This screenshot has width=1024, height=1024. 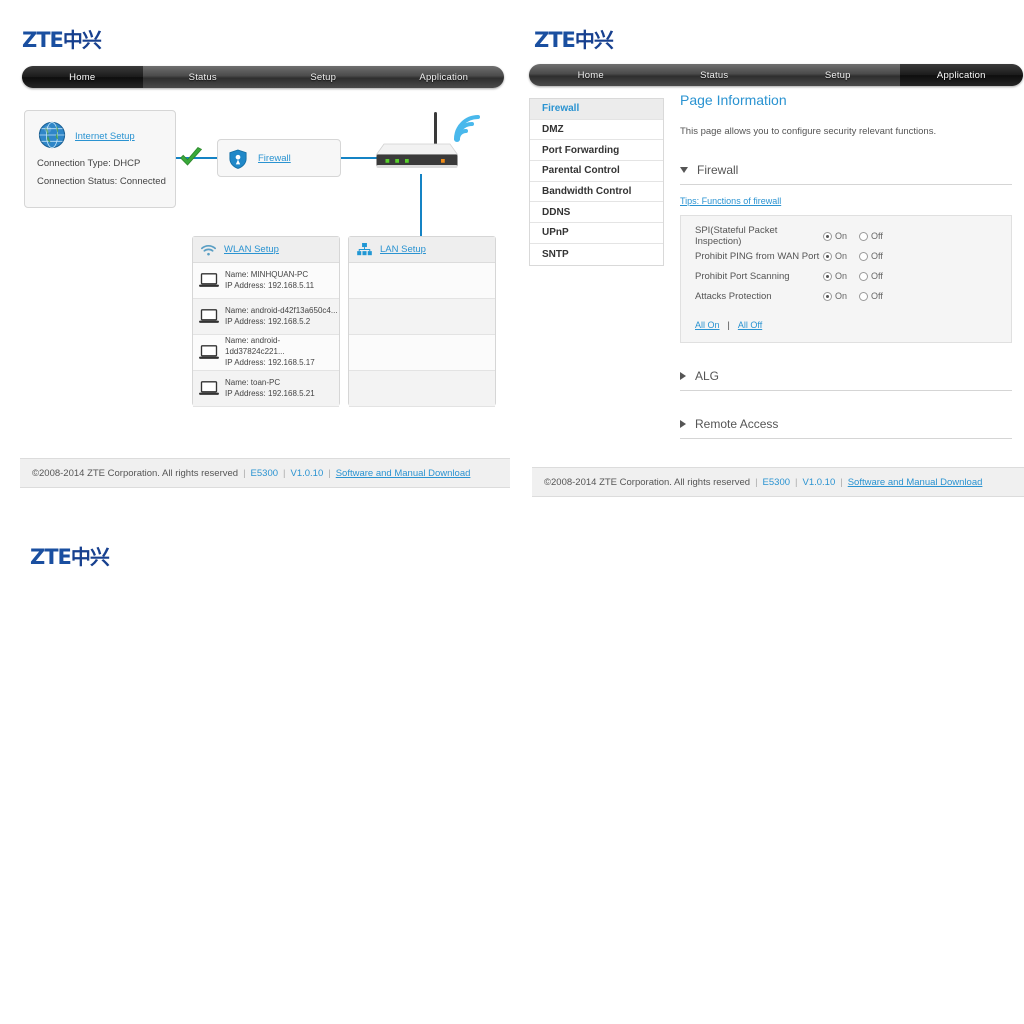 What do you see at coordinates (251, 249) in the screenshot?
I see `wlan-setup-link: WLAN Setup` at bounding box center [251, 249].